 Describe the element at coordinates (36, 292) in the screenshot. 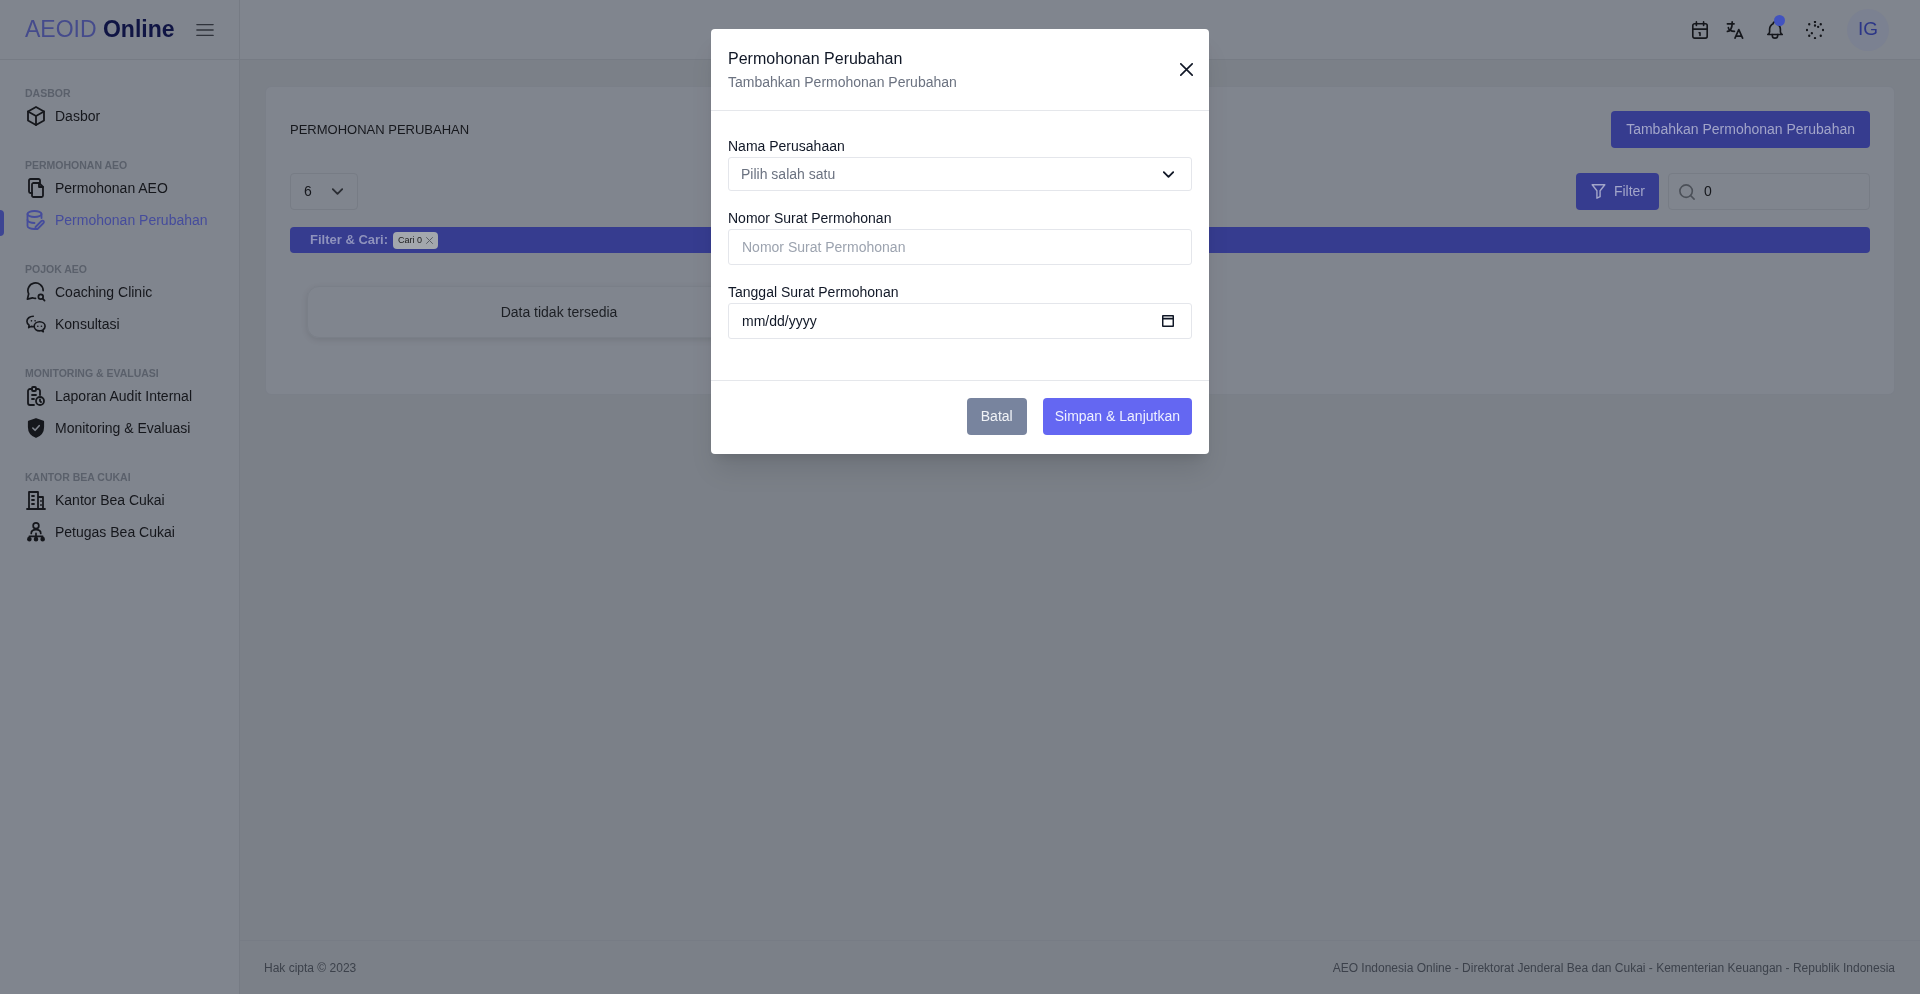

I see `chat-search-icon` at that location.